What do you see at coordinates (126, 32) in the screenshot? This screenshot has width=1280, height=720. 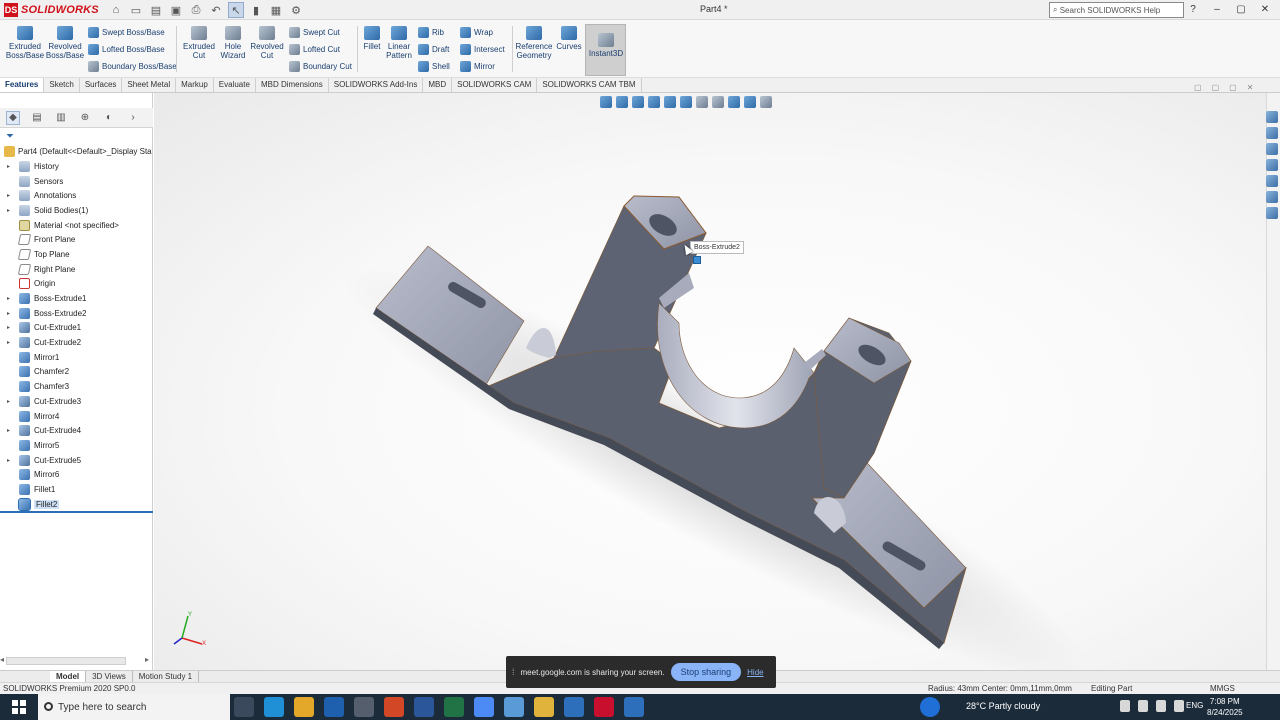 I see `swept-boss-button: Swept Boss/Base` at bounding box center [126, 32].